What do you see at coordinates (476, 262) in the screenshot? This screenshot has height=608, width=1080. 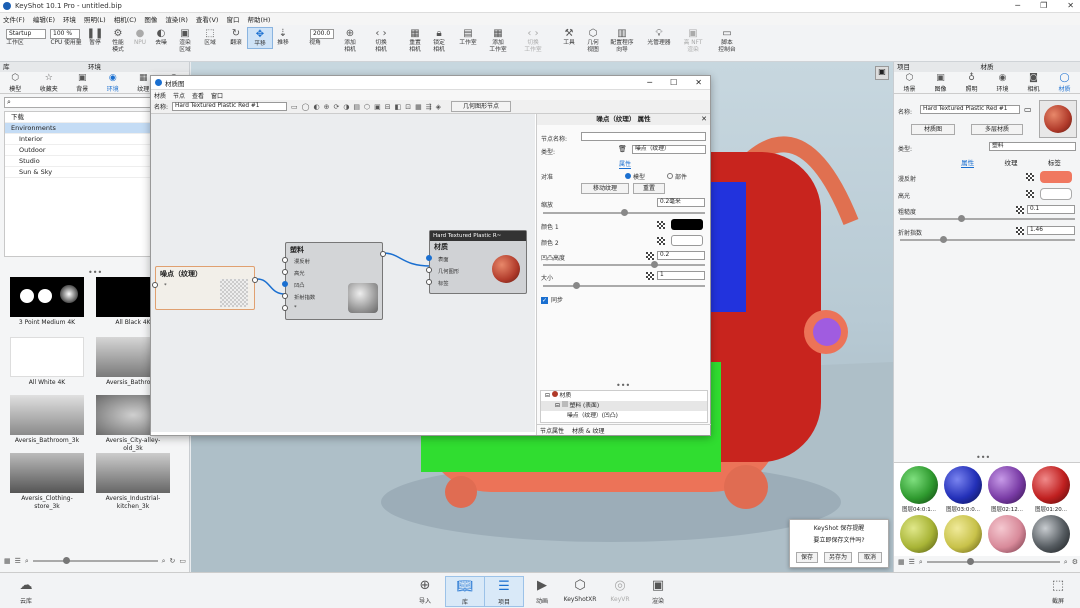 I see `node-material: Hard Textured Plastic R~ 材质 表面 几何图形 标签` at bounding box center [476, 262].